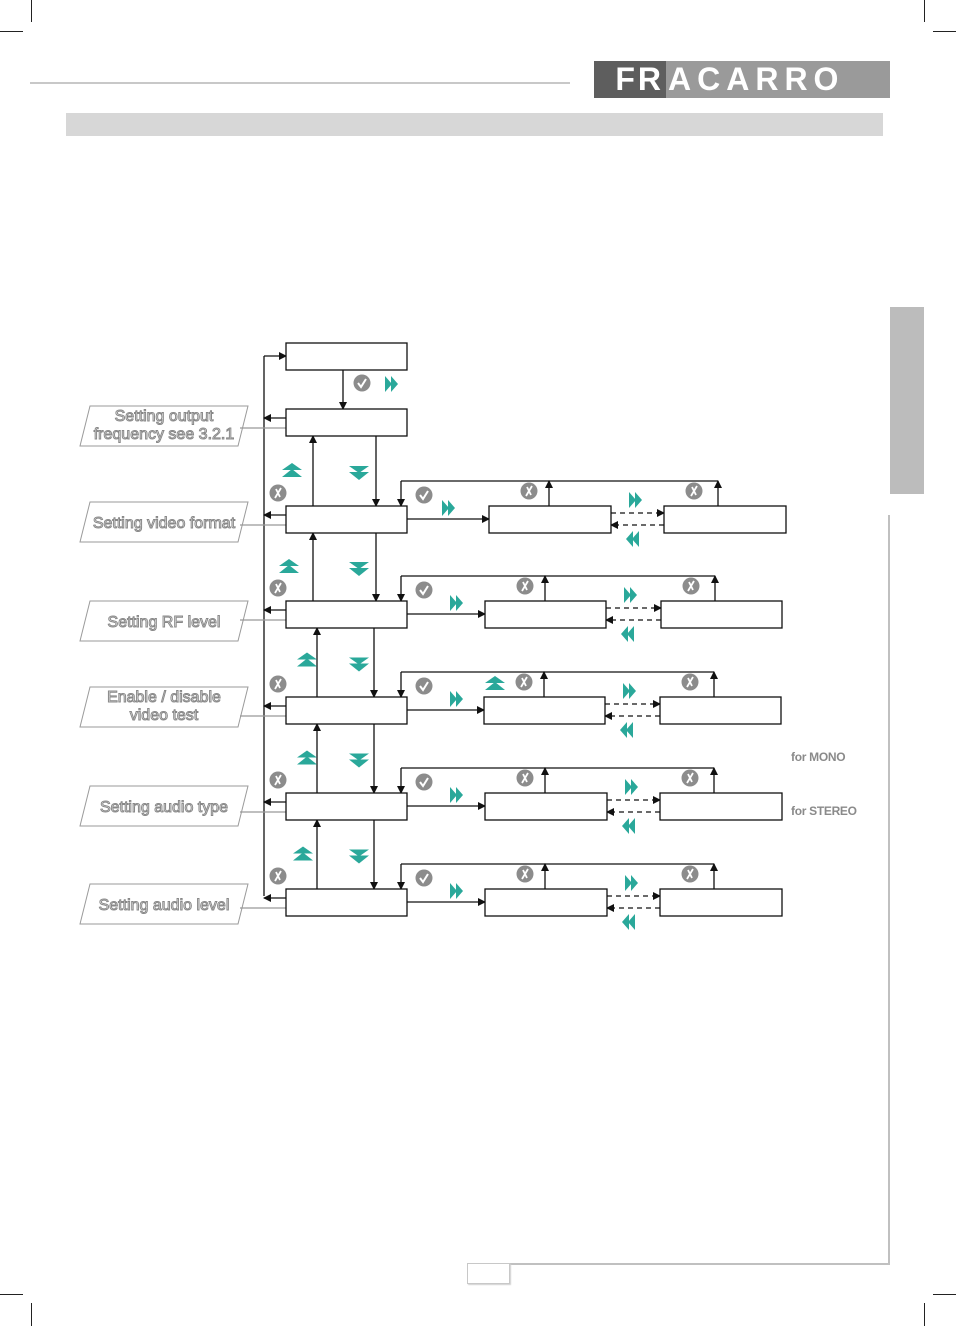  What do you see at coordinates (164, 416) in the screenshot?
I see `label-text: Setting output` at bounding box center [164, 416].